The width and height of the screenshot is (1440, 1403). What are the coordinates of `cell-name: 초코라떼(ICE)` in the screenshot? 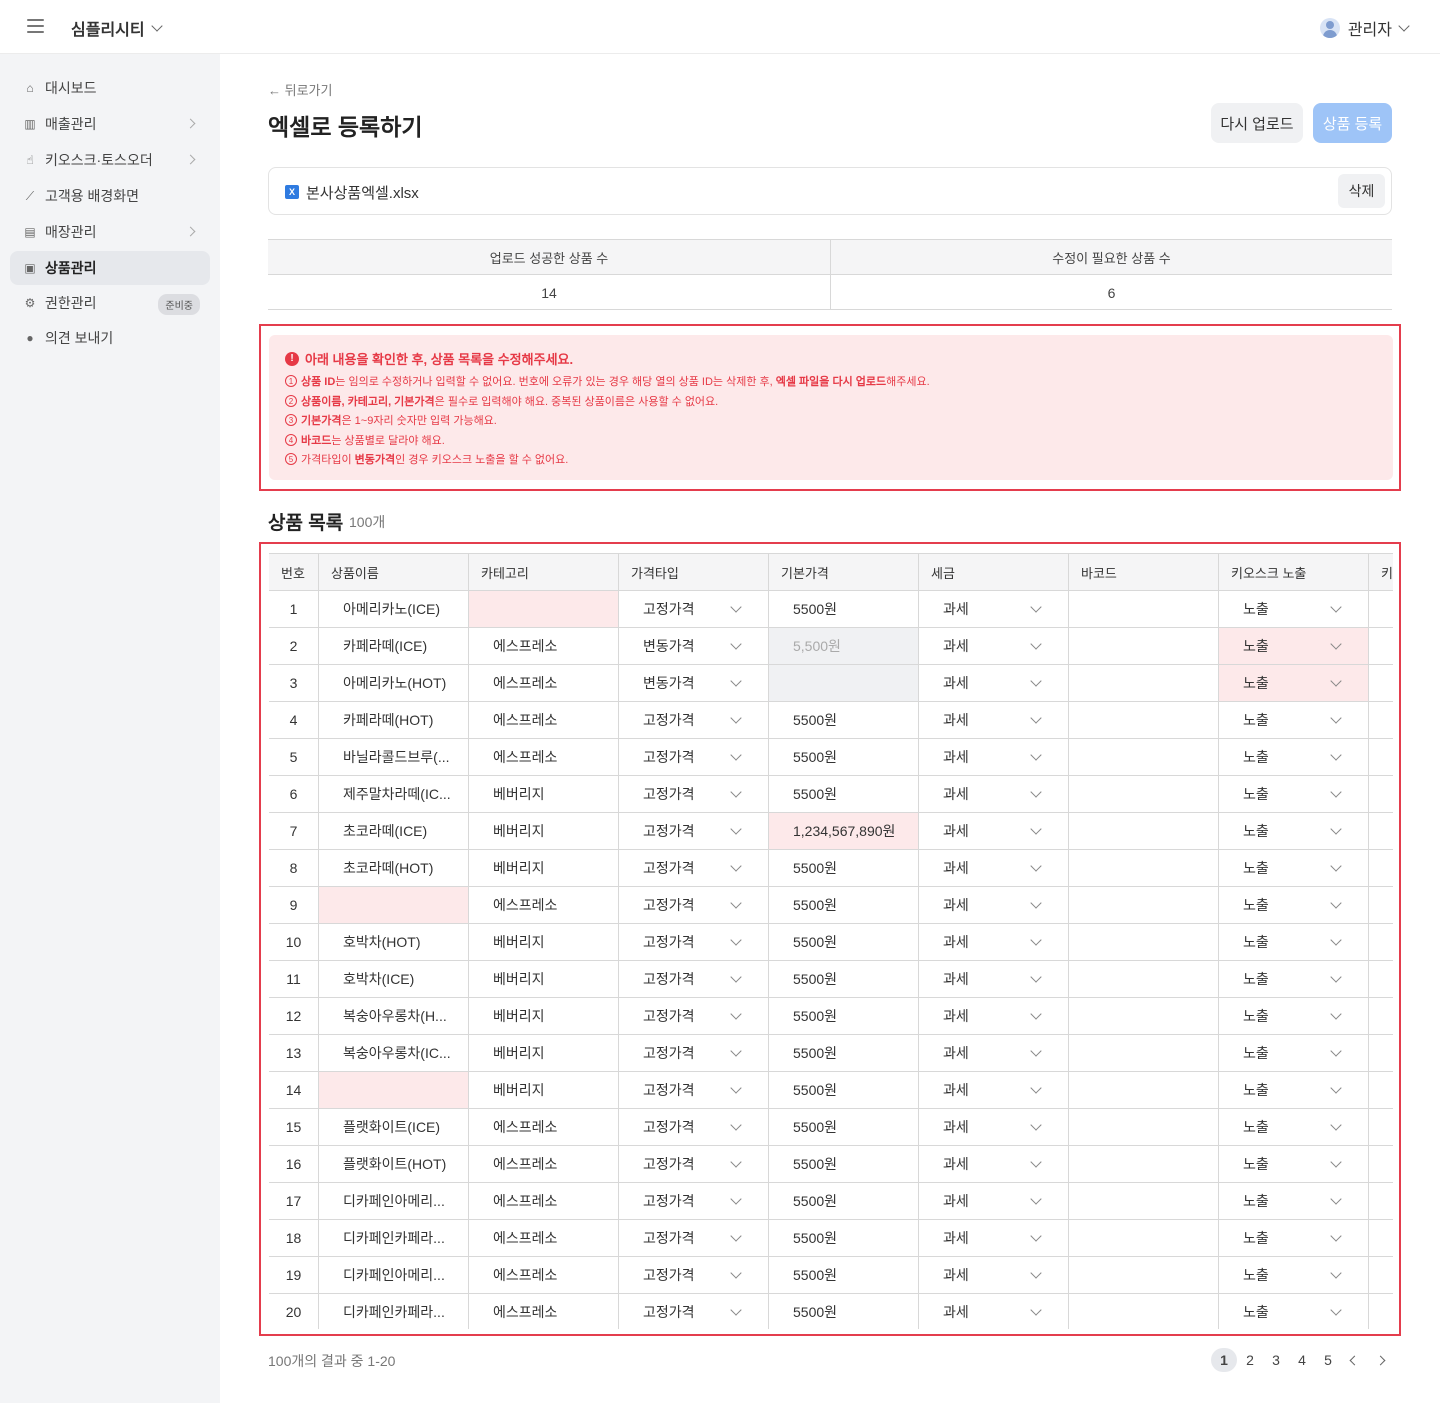 It's located at (394, 831).